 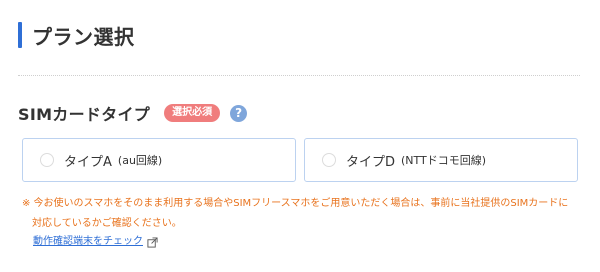 I want to click on section-divider, so click(x=299, y=75).